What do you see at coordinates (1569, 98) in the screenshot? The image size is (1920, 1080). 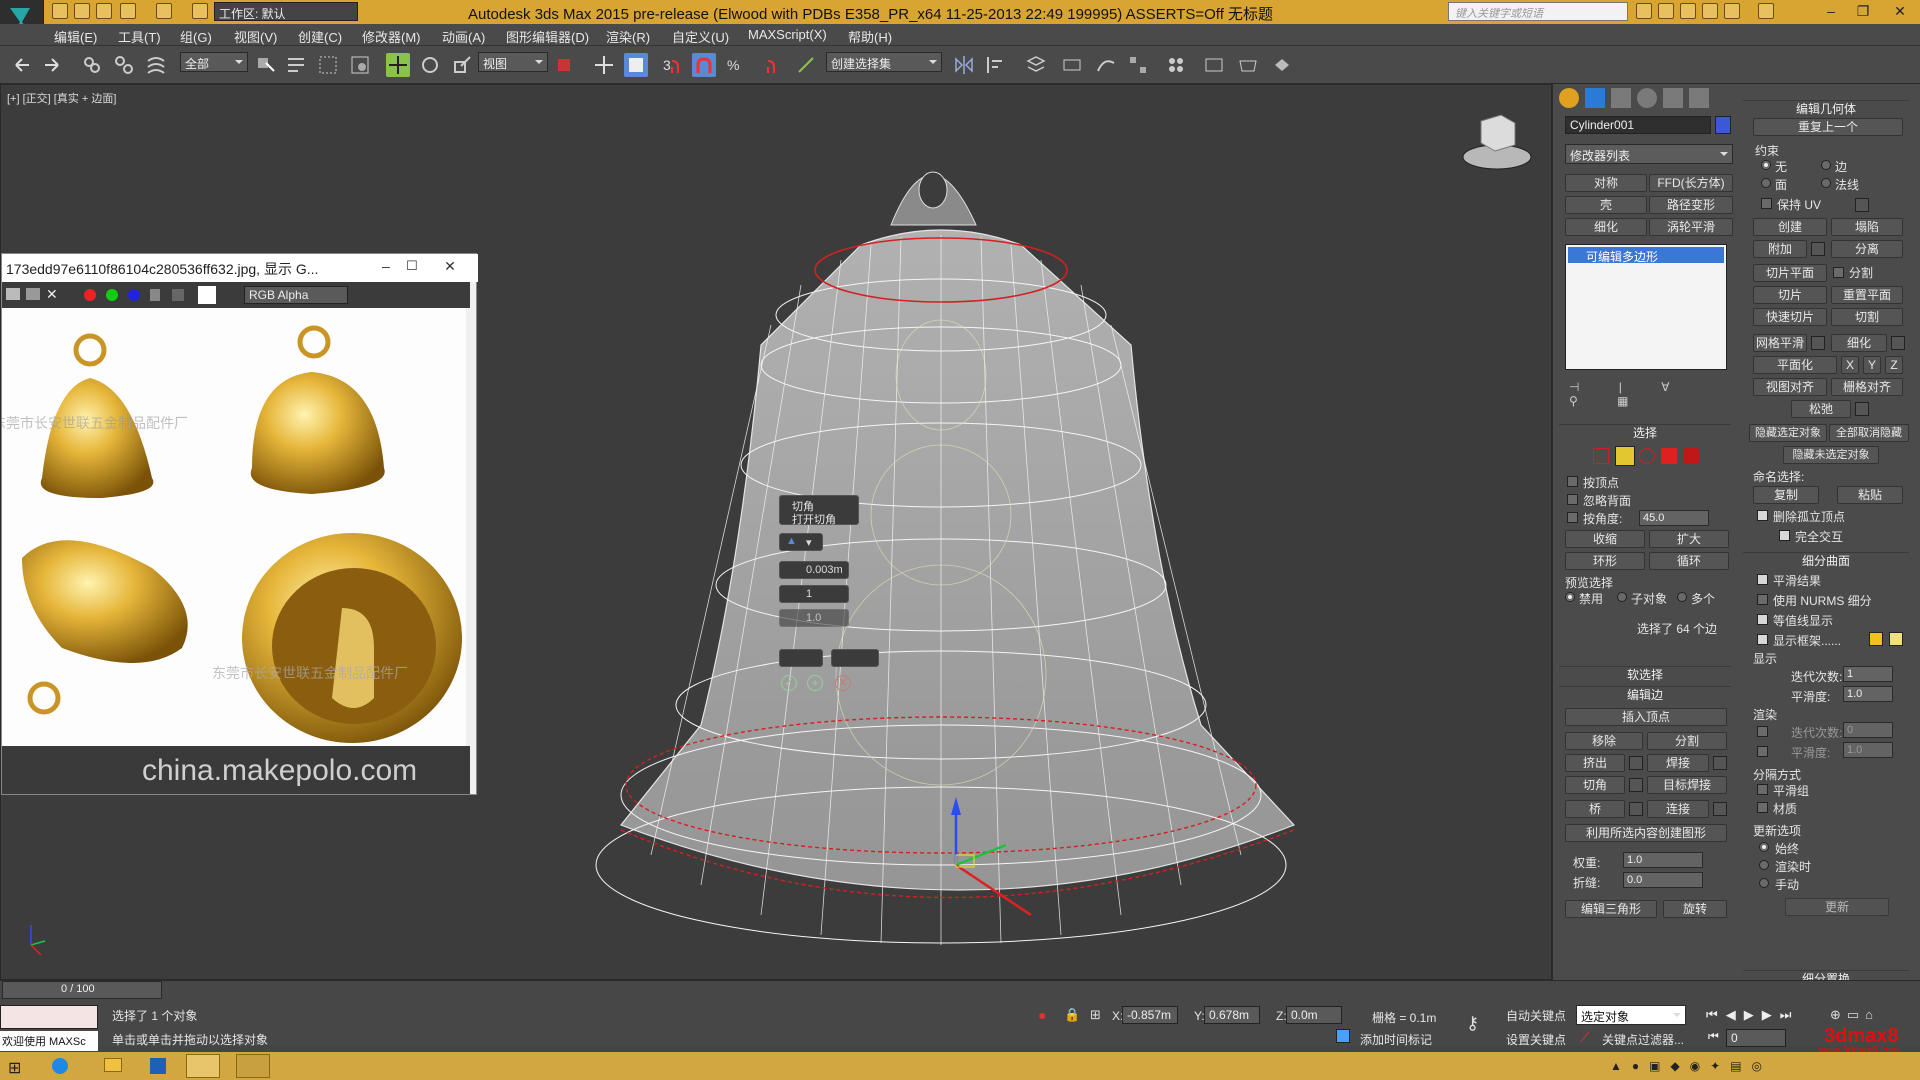 I see `create-tab-icon` at bounding box center [1569, 98].